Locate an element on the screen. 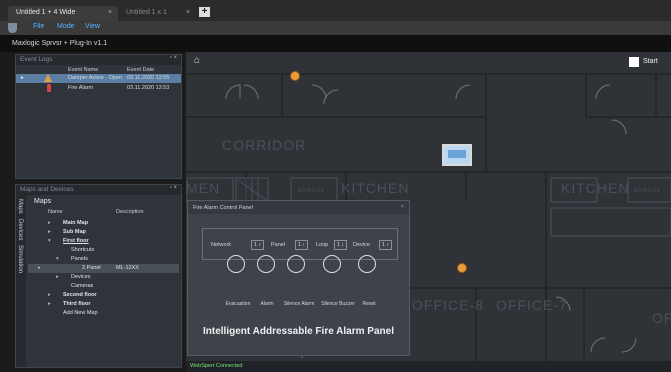 This screenshot has width=671, height=372. tree-item-add-new-map: Add New Map is located at coordinates (103, 313).